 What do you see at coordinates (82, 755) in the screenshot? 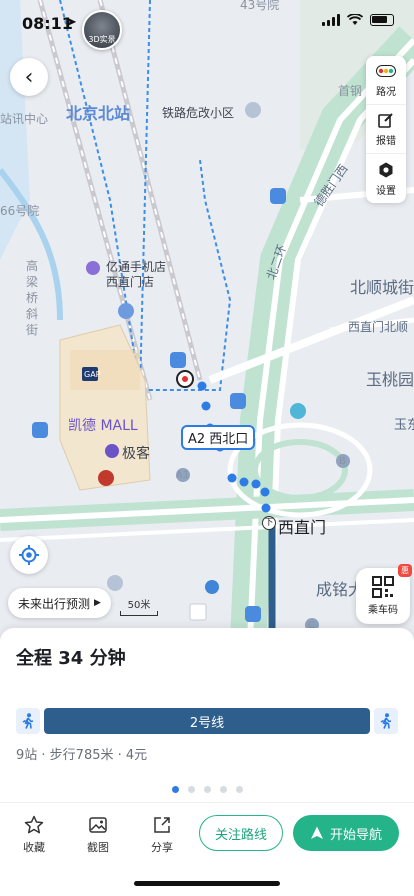
I see `route-meta: 9站 · 步行785米 · 4元` at bounding box center [82, 755].